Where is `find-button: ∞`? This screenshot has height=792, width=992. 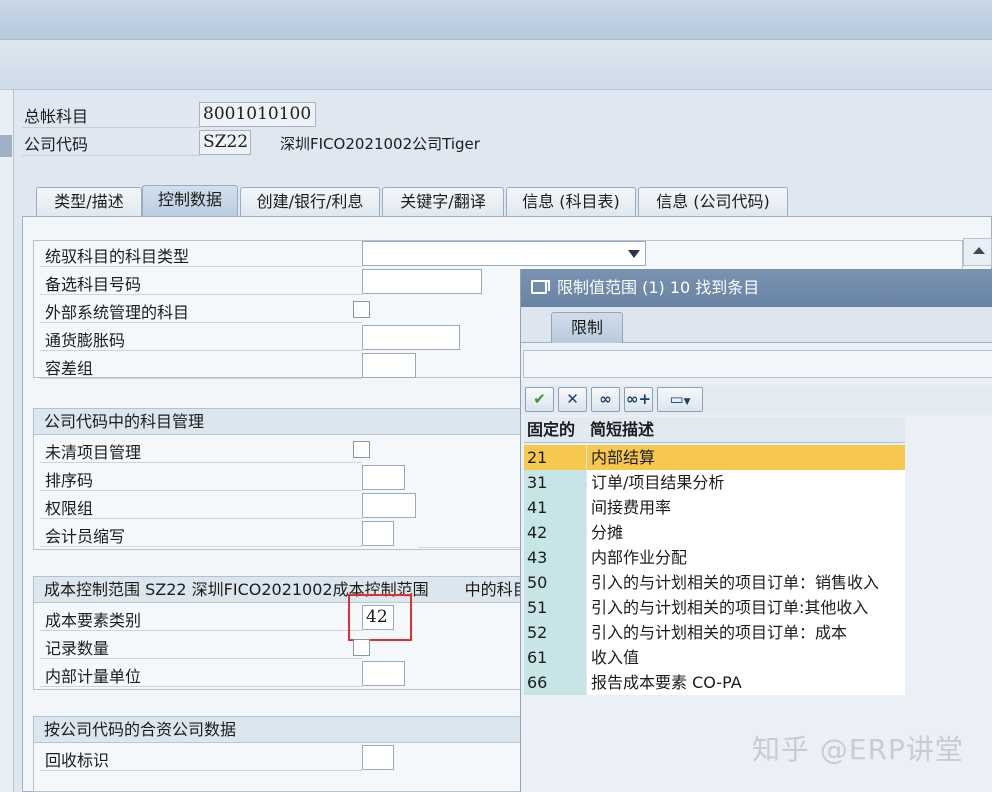 find-button: ∞ is located at coordinates (605, 399).